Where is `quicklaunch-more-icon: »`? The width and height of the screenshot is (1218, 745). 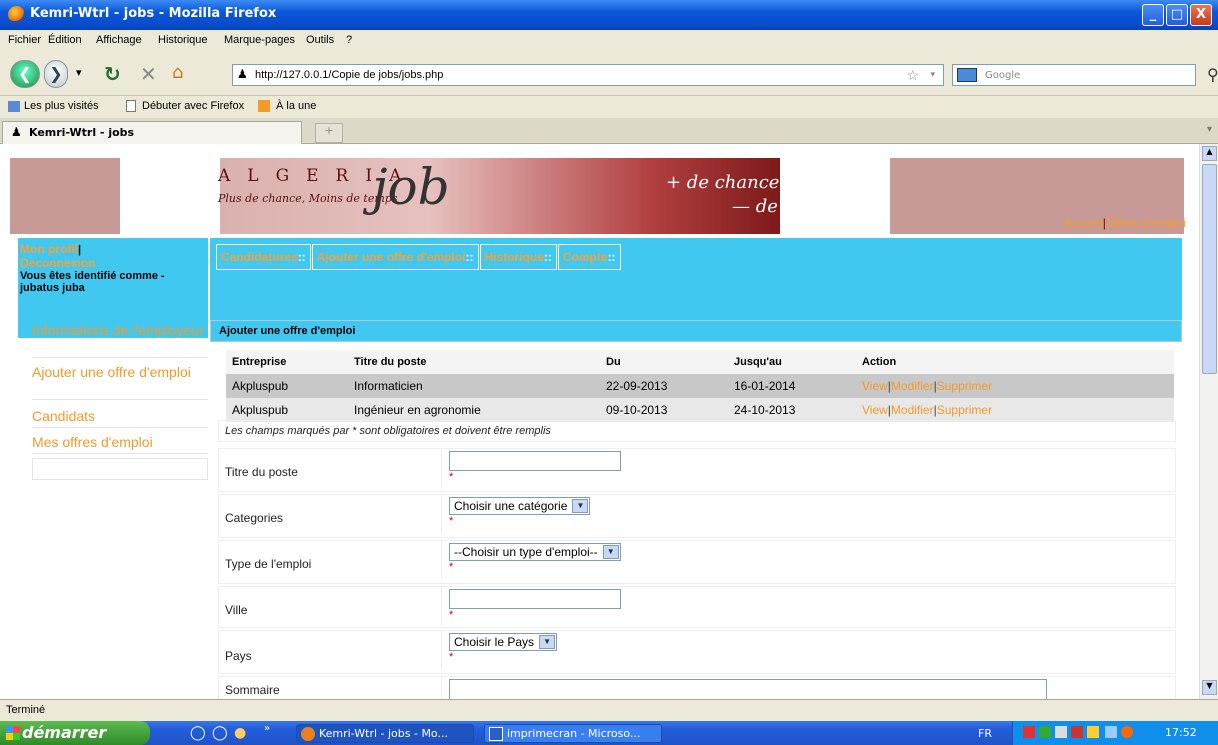 quicklaunch-more-icon: » is located at coordinates (267, 728).